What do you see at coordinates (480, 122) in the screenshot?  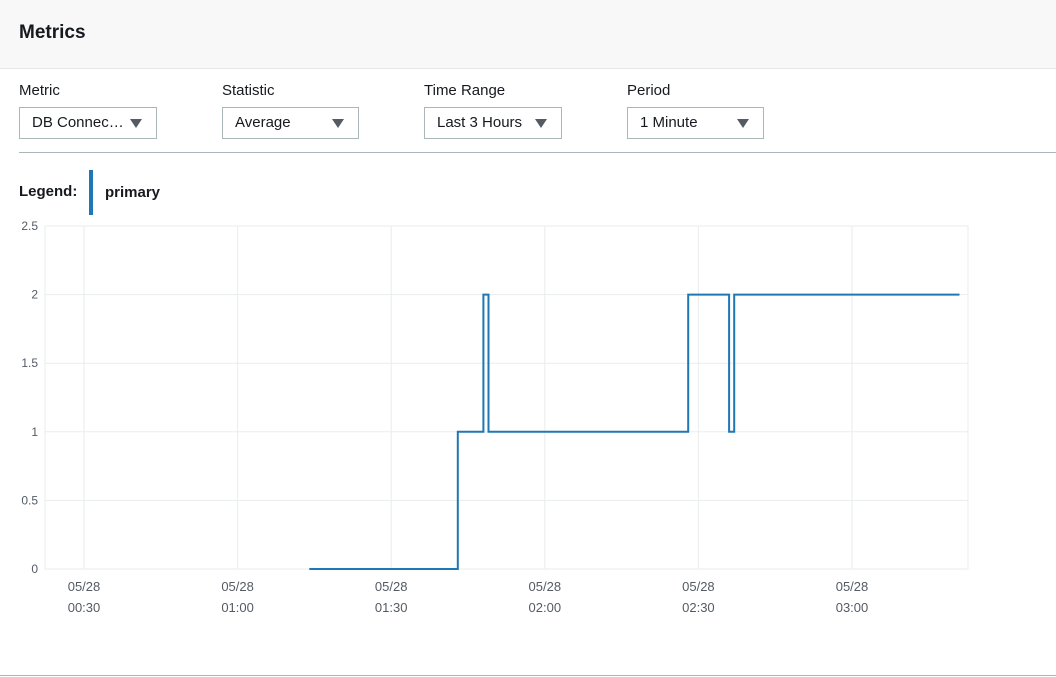 I see `time-range-value: Last 3 Hours` at bounding box center [480, 122].